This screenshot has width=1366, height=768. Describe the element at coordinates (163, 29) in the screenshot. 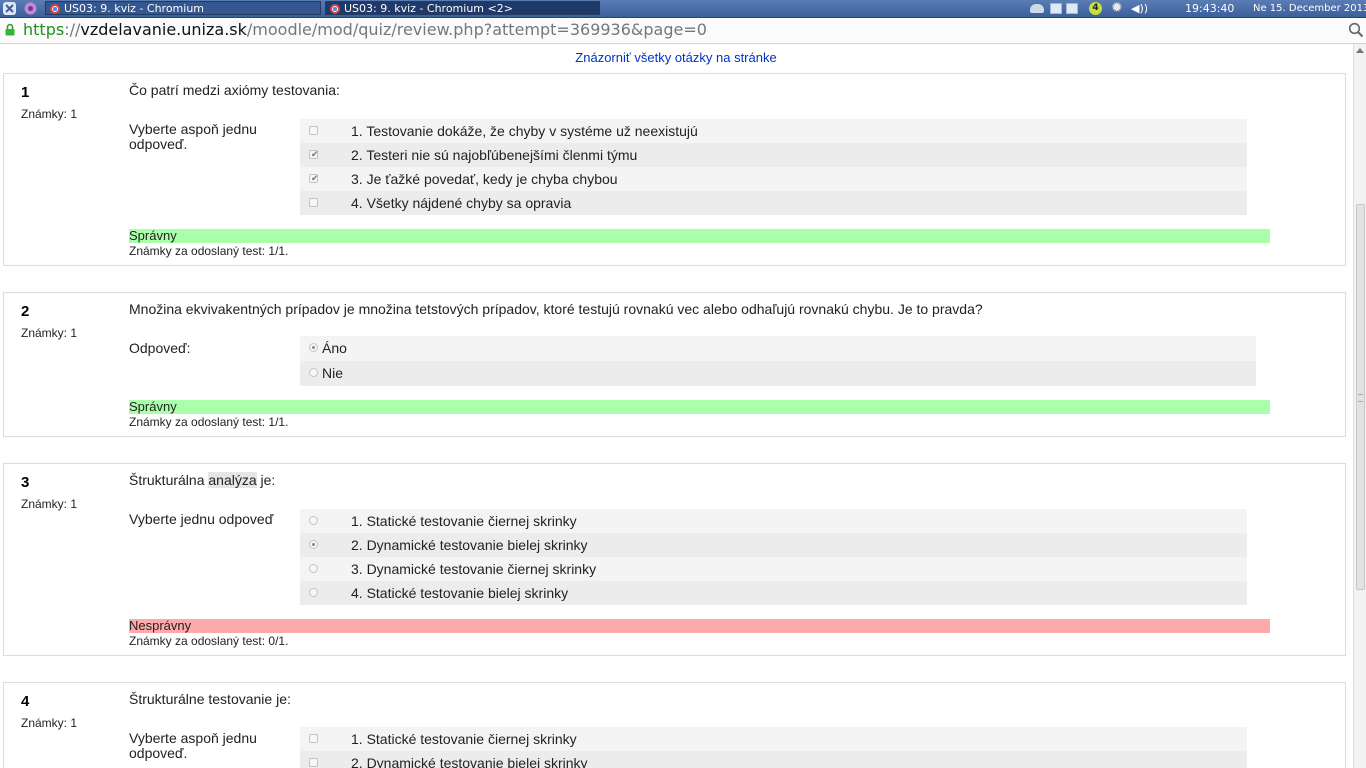

I see `url-host: vzdelavanie.uniza.sk` at that location.